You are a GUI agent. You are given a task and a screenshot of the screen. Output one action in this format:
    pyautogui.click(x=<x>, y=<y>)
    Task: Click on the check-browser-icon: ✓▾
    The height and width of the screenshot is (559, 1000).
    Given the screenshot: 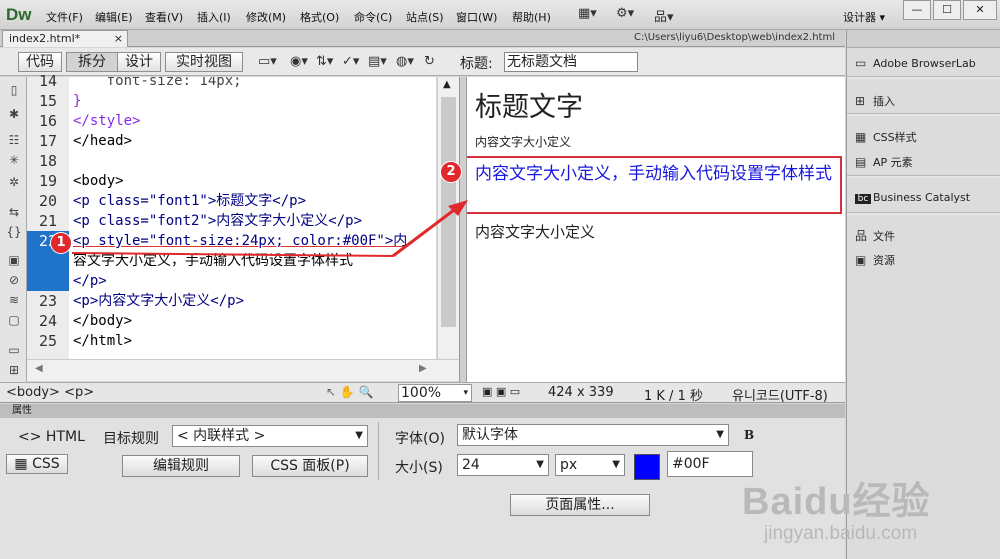 What is the action you would take?
    pyautogui.click(x=350, y=61)
    